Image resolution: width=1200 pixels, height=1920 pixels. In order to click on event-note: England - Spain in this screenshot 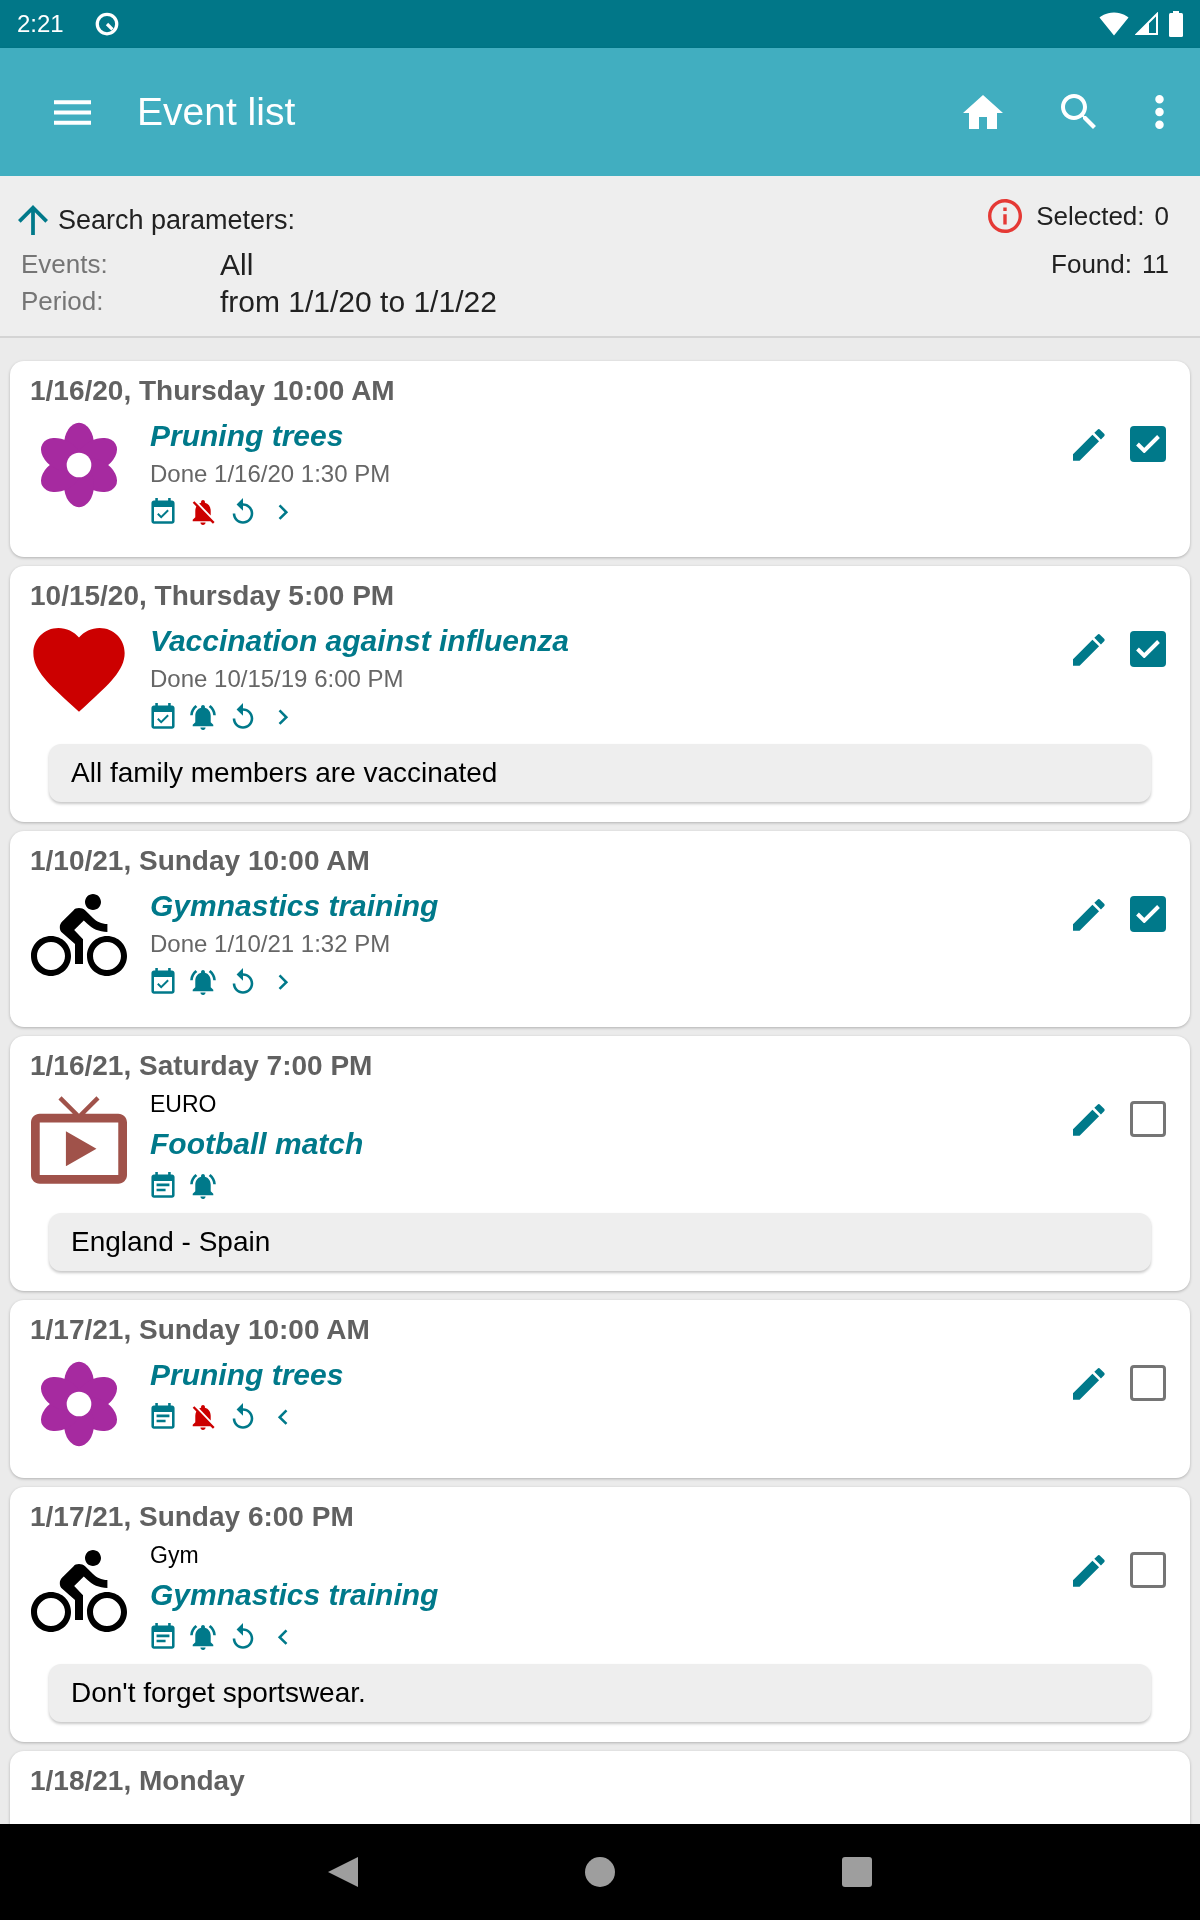, I will do `click(600, 1242)`.